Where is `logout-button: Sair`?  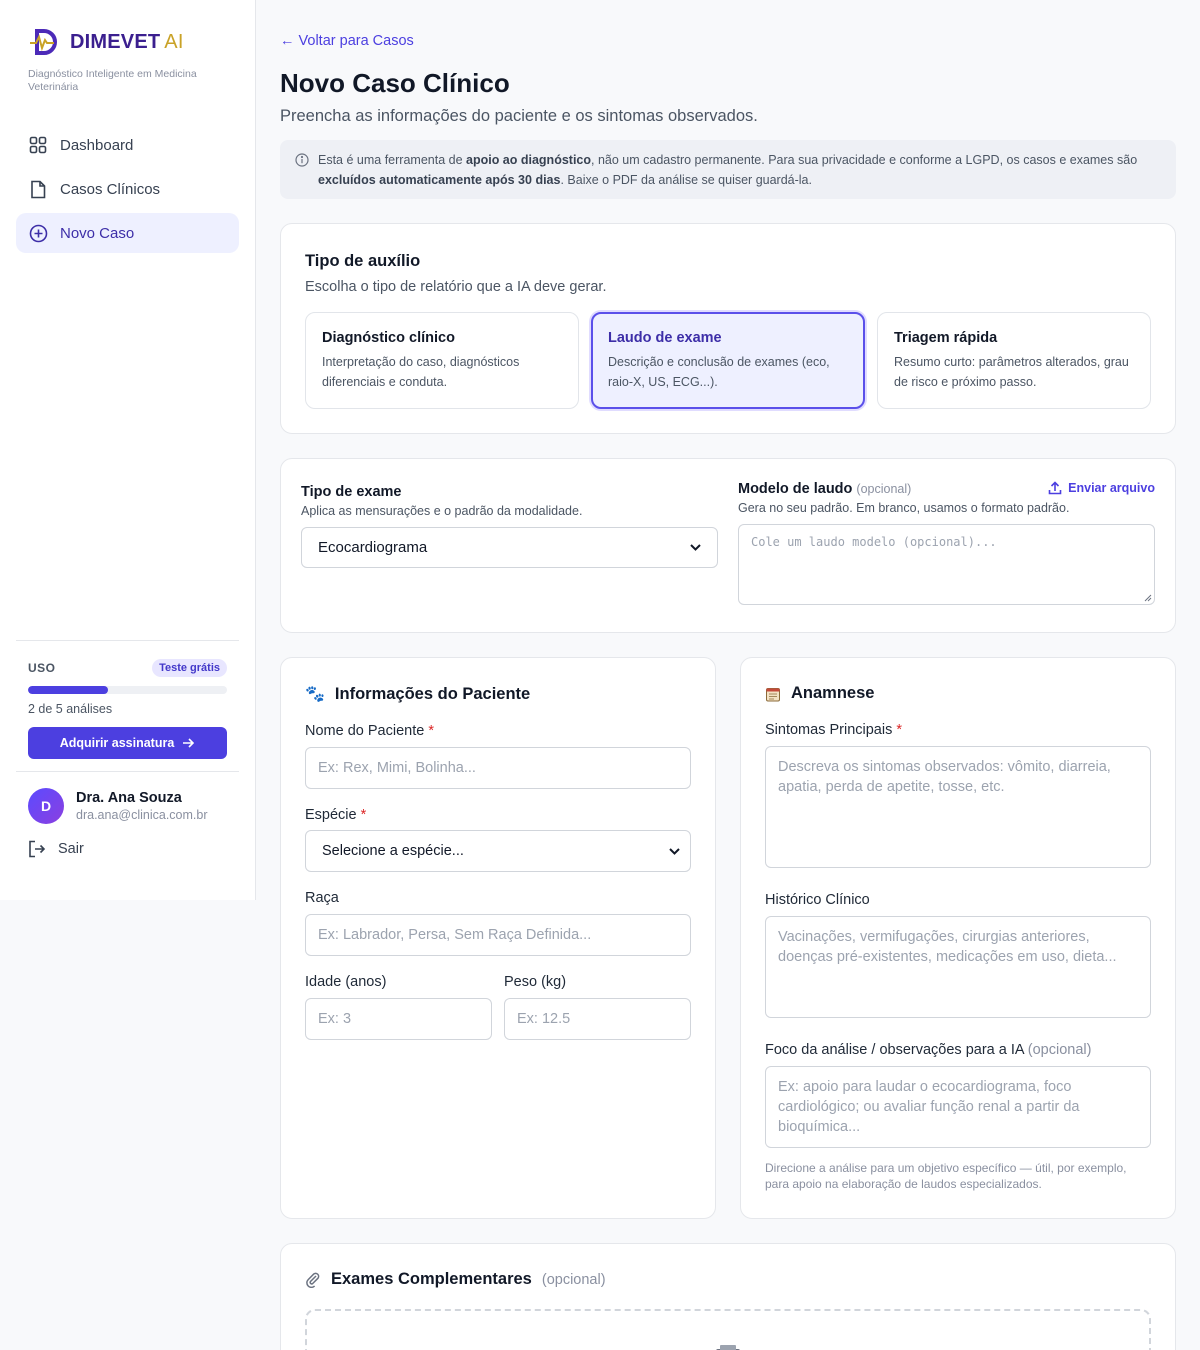 logout-button: Sair is located at coordinates (127, 849).